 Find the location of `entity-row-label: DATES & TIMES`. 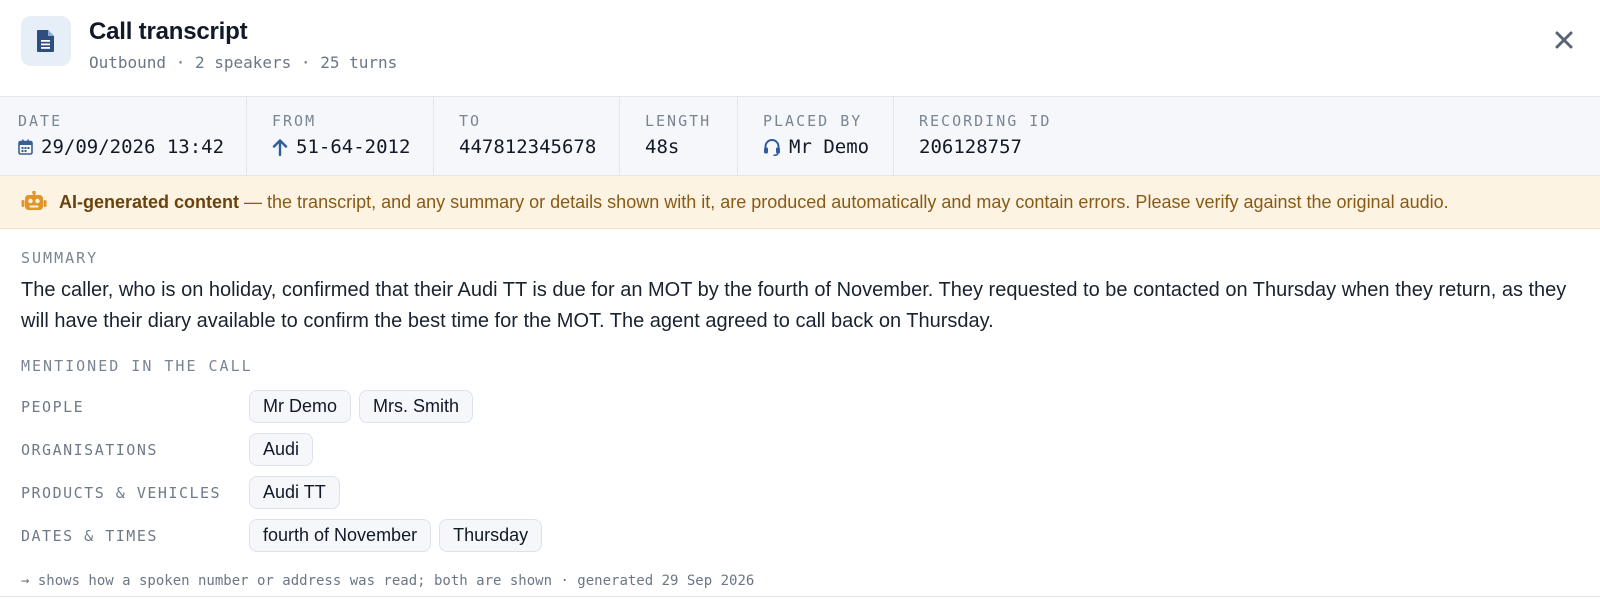

entity-row-label: DATES & TIMES is located at coordinates (89, 535).